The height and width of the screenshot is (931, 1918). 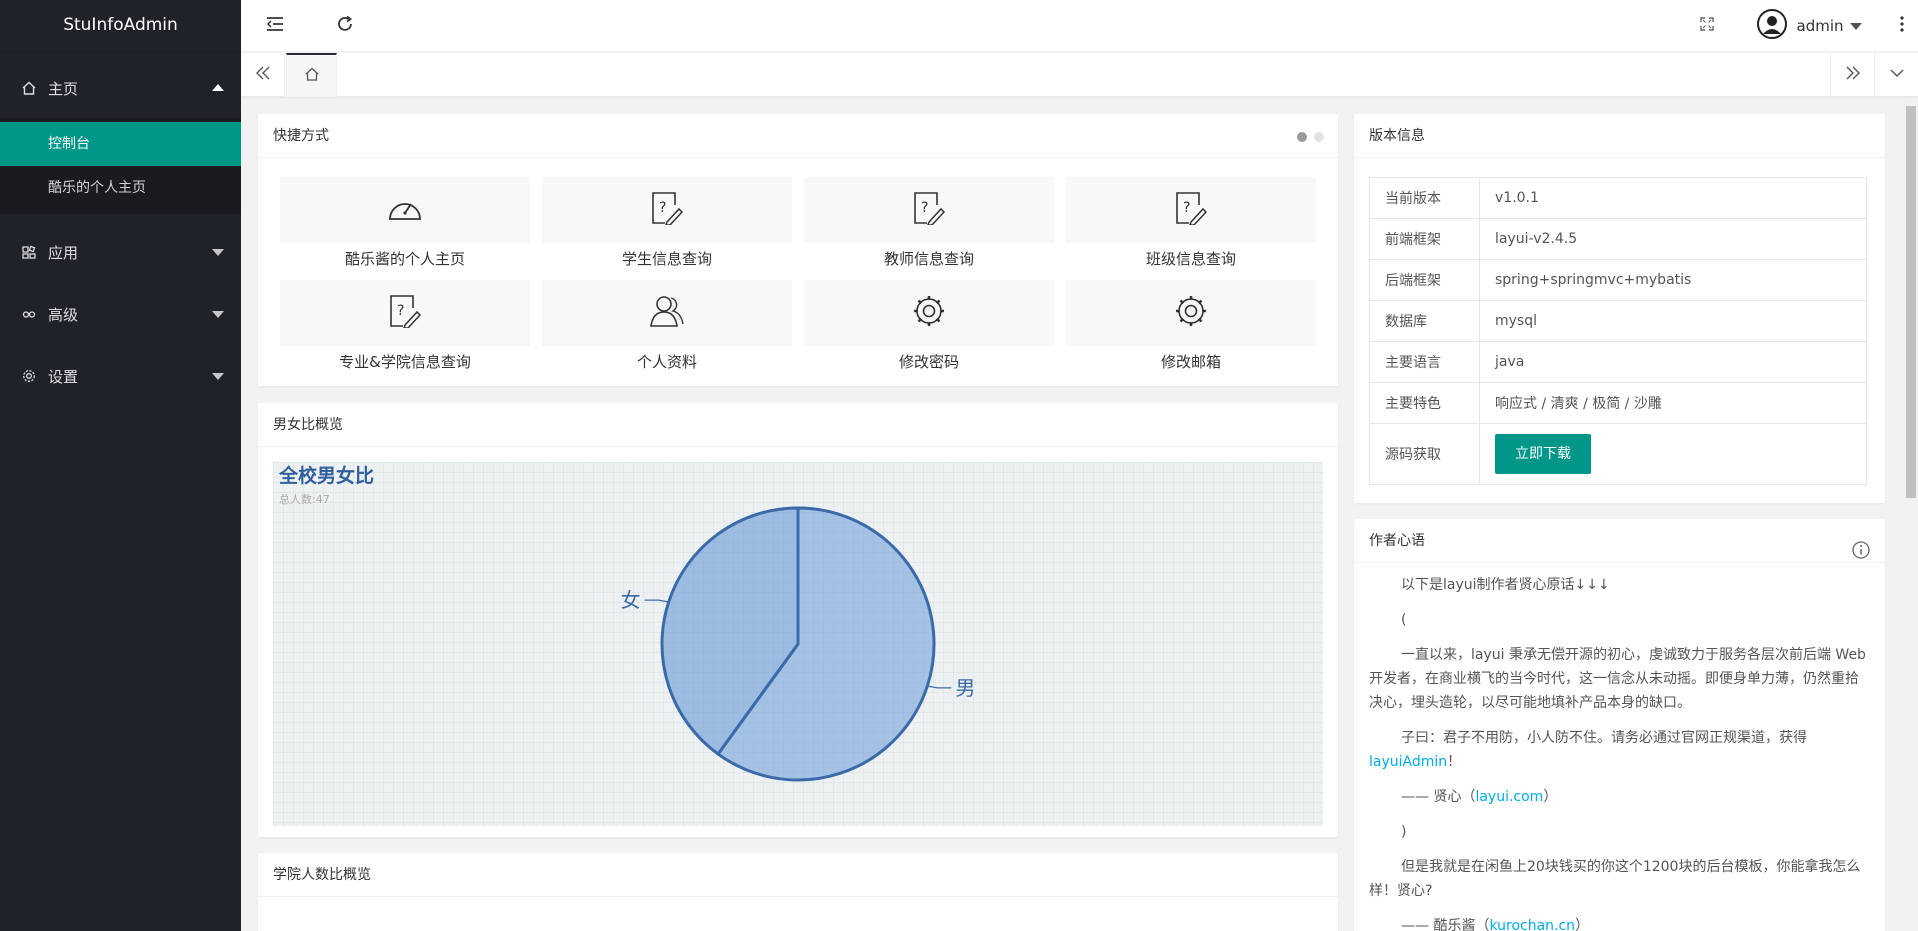 I want to click on author-text: ！, so click(x=1454, y=762).